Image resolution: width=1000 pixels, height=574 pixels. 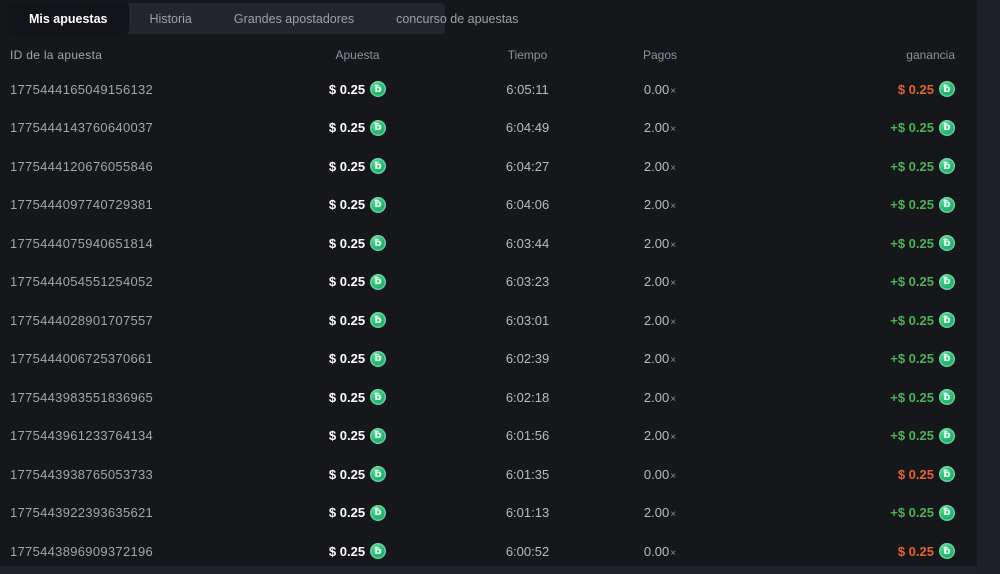 I want to click on bet-time: 6:00:52, so click(x=527, y=551).